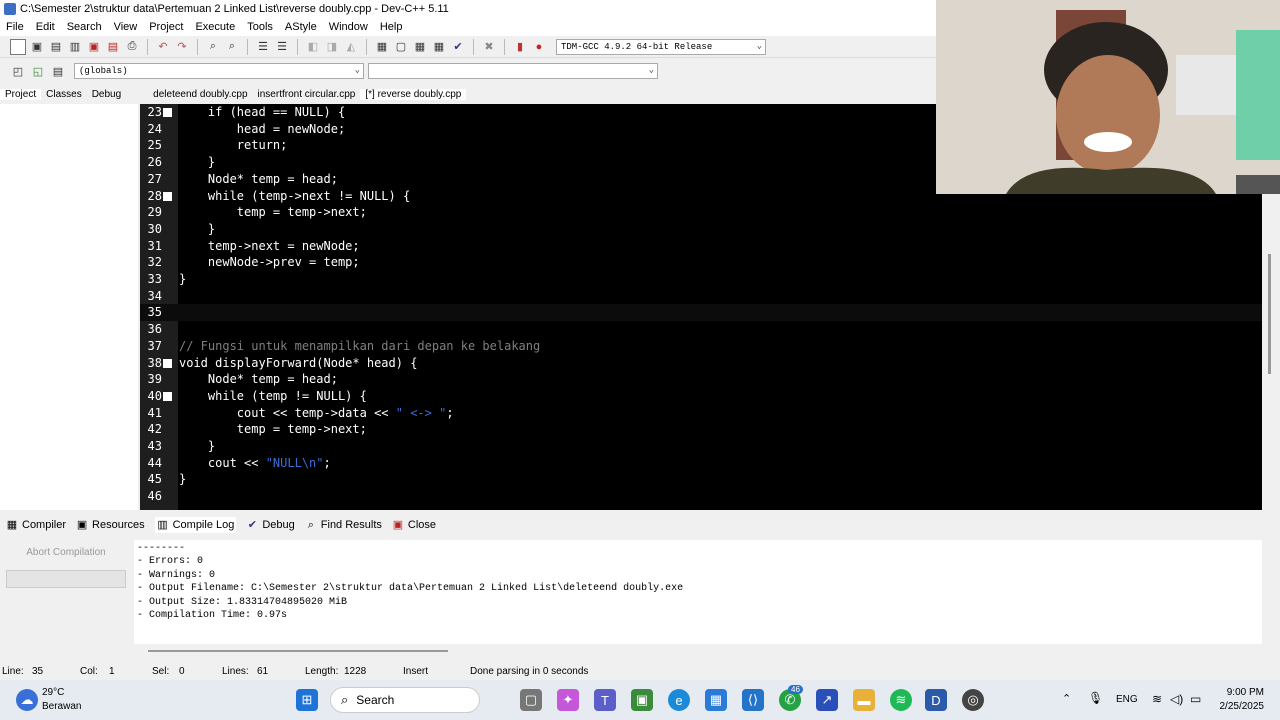 The width and height of the screenshot is (1280, 720). I want to click on indent-icon: ☰, so click(263, 47).